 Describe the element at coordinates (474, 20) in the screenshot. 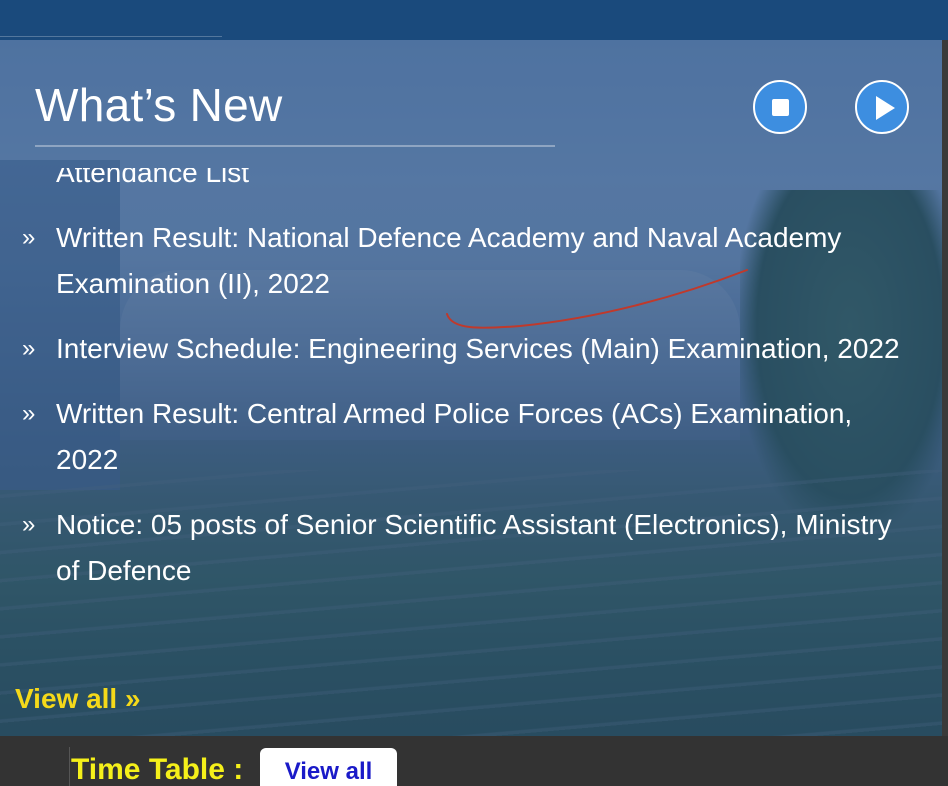

I see `top-bar` at that location.